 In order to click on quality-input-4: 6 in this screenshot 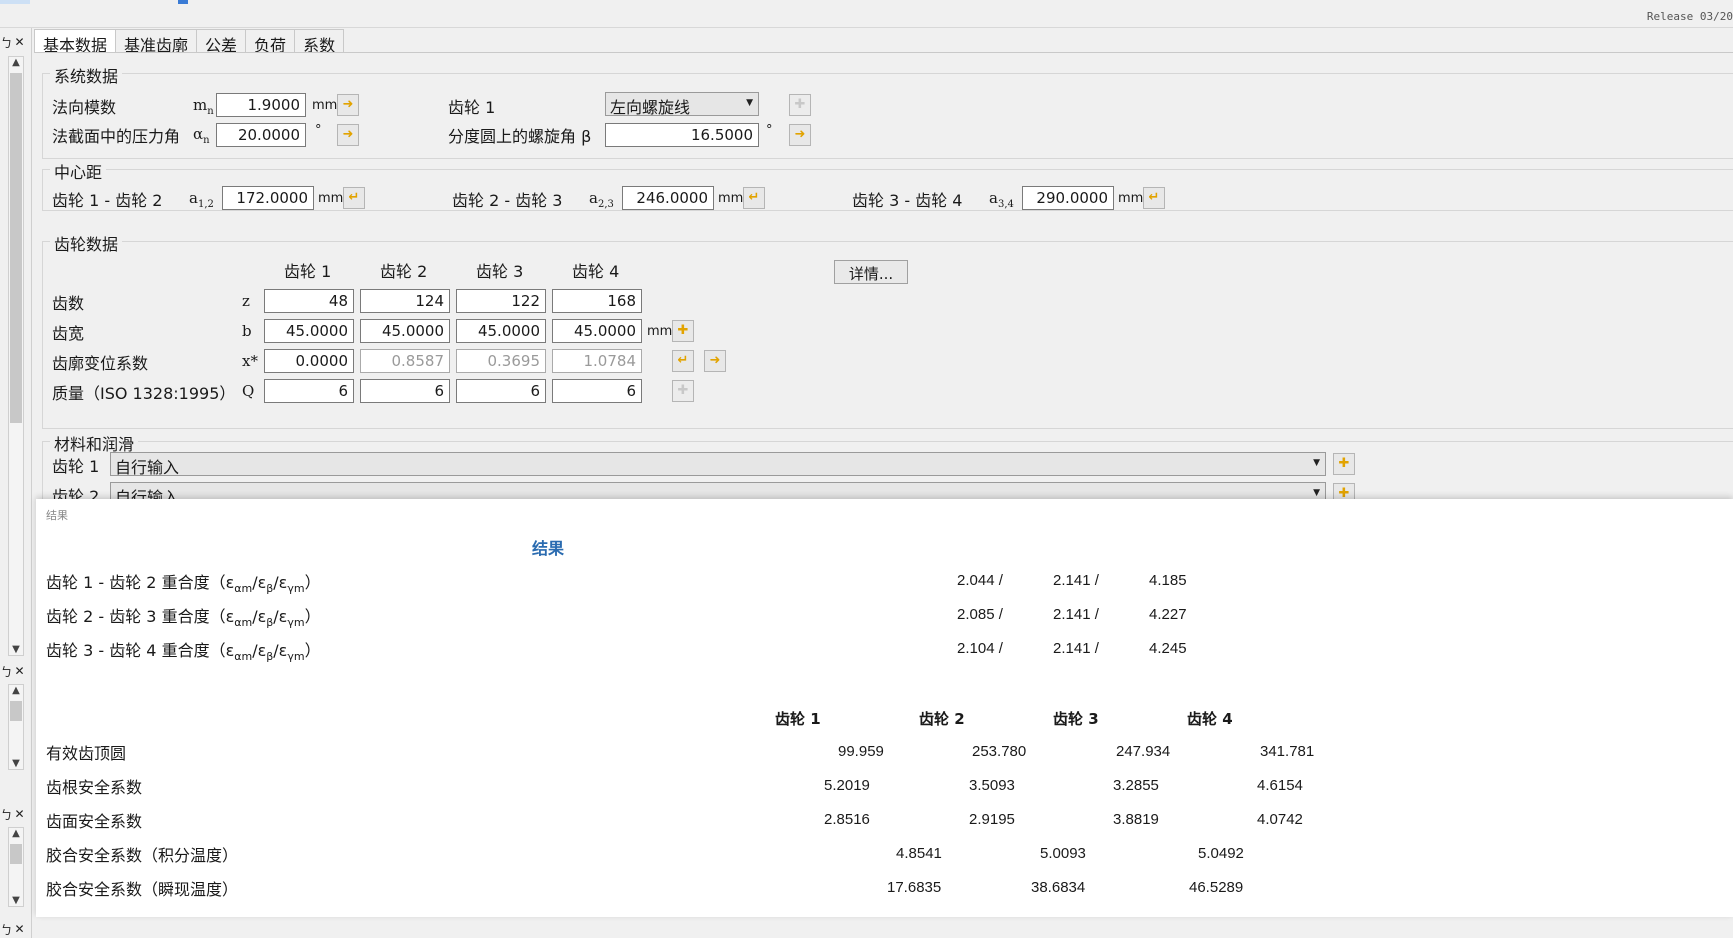, I will do `click(597, 391)`.